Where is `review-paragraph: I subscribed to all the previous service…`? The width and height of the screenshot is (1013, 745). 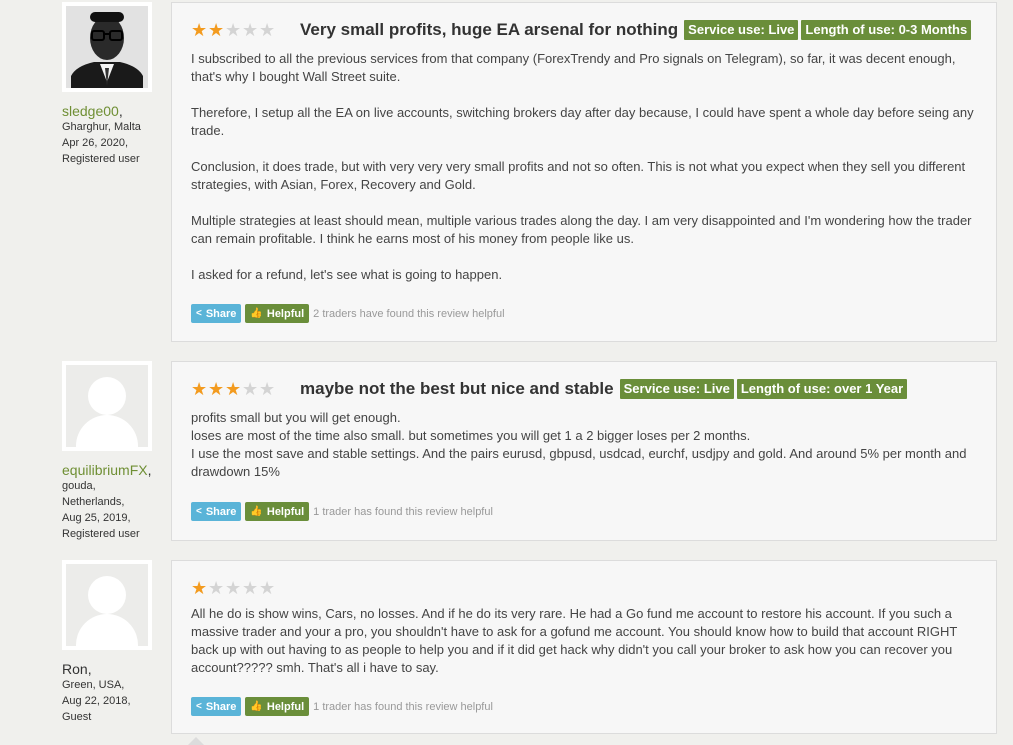 review-paragraph: I subscribed to all the previous service… is located at coordinates (573, 67).